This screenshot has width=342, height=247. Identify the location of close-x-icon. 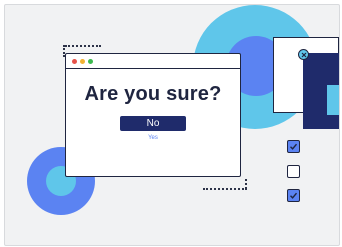
(303, 54).